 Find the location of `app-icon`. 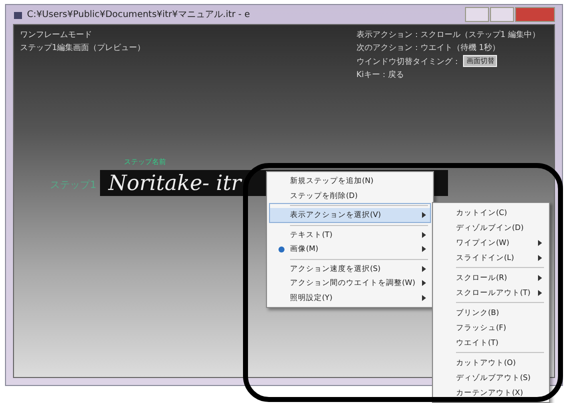

app-icon is located at coordinates (18, 15).